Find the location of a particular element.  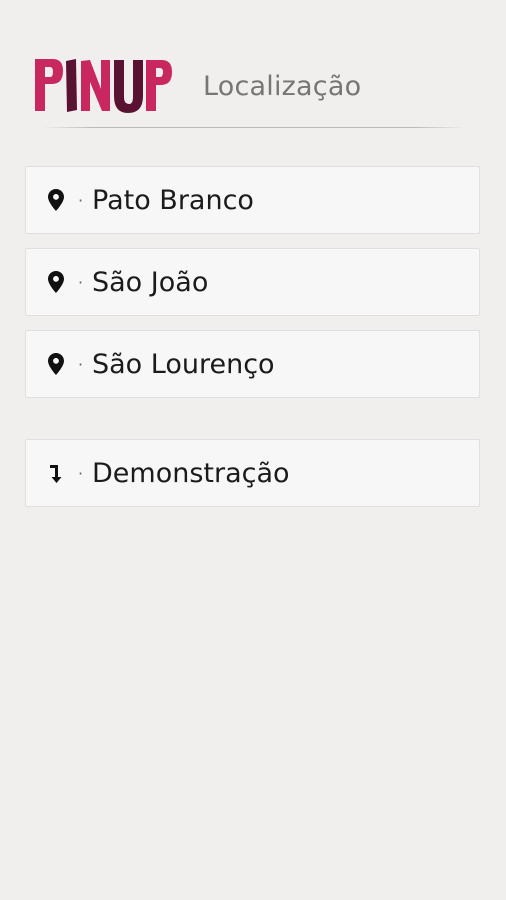

pinup-logo is located at coordinates (103, 86).